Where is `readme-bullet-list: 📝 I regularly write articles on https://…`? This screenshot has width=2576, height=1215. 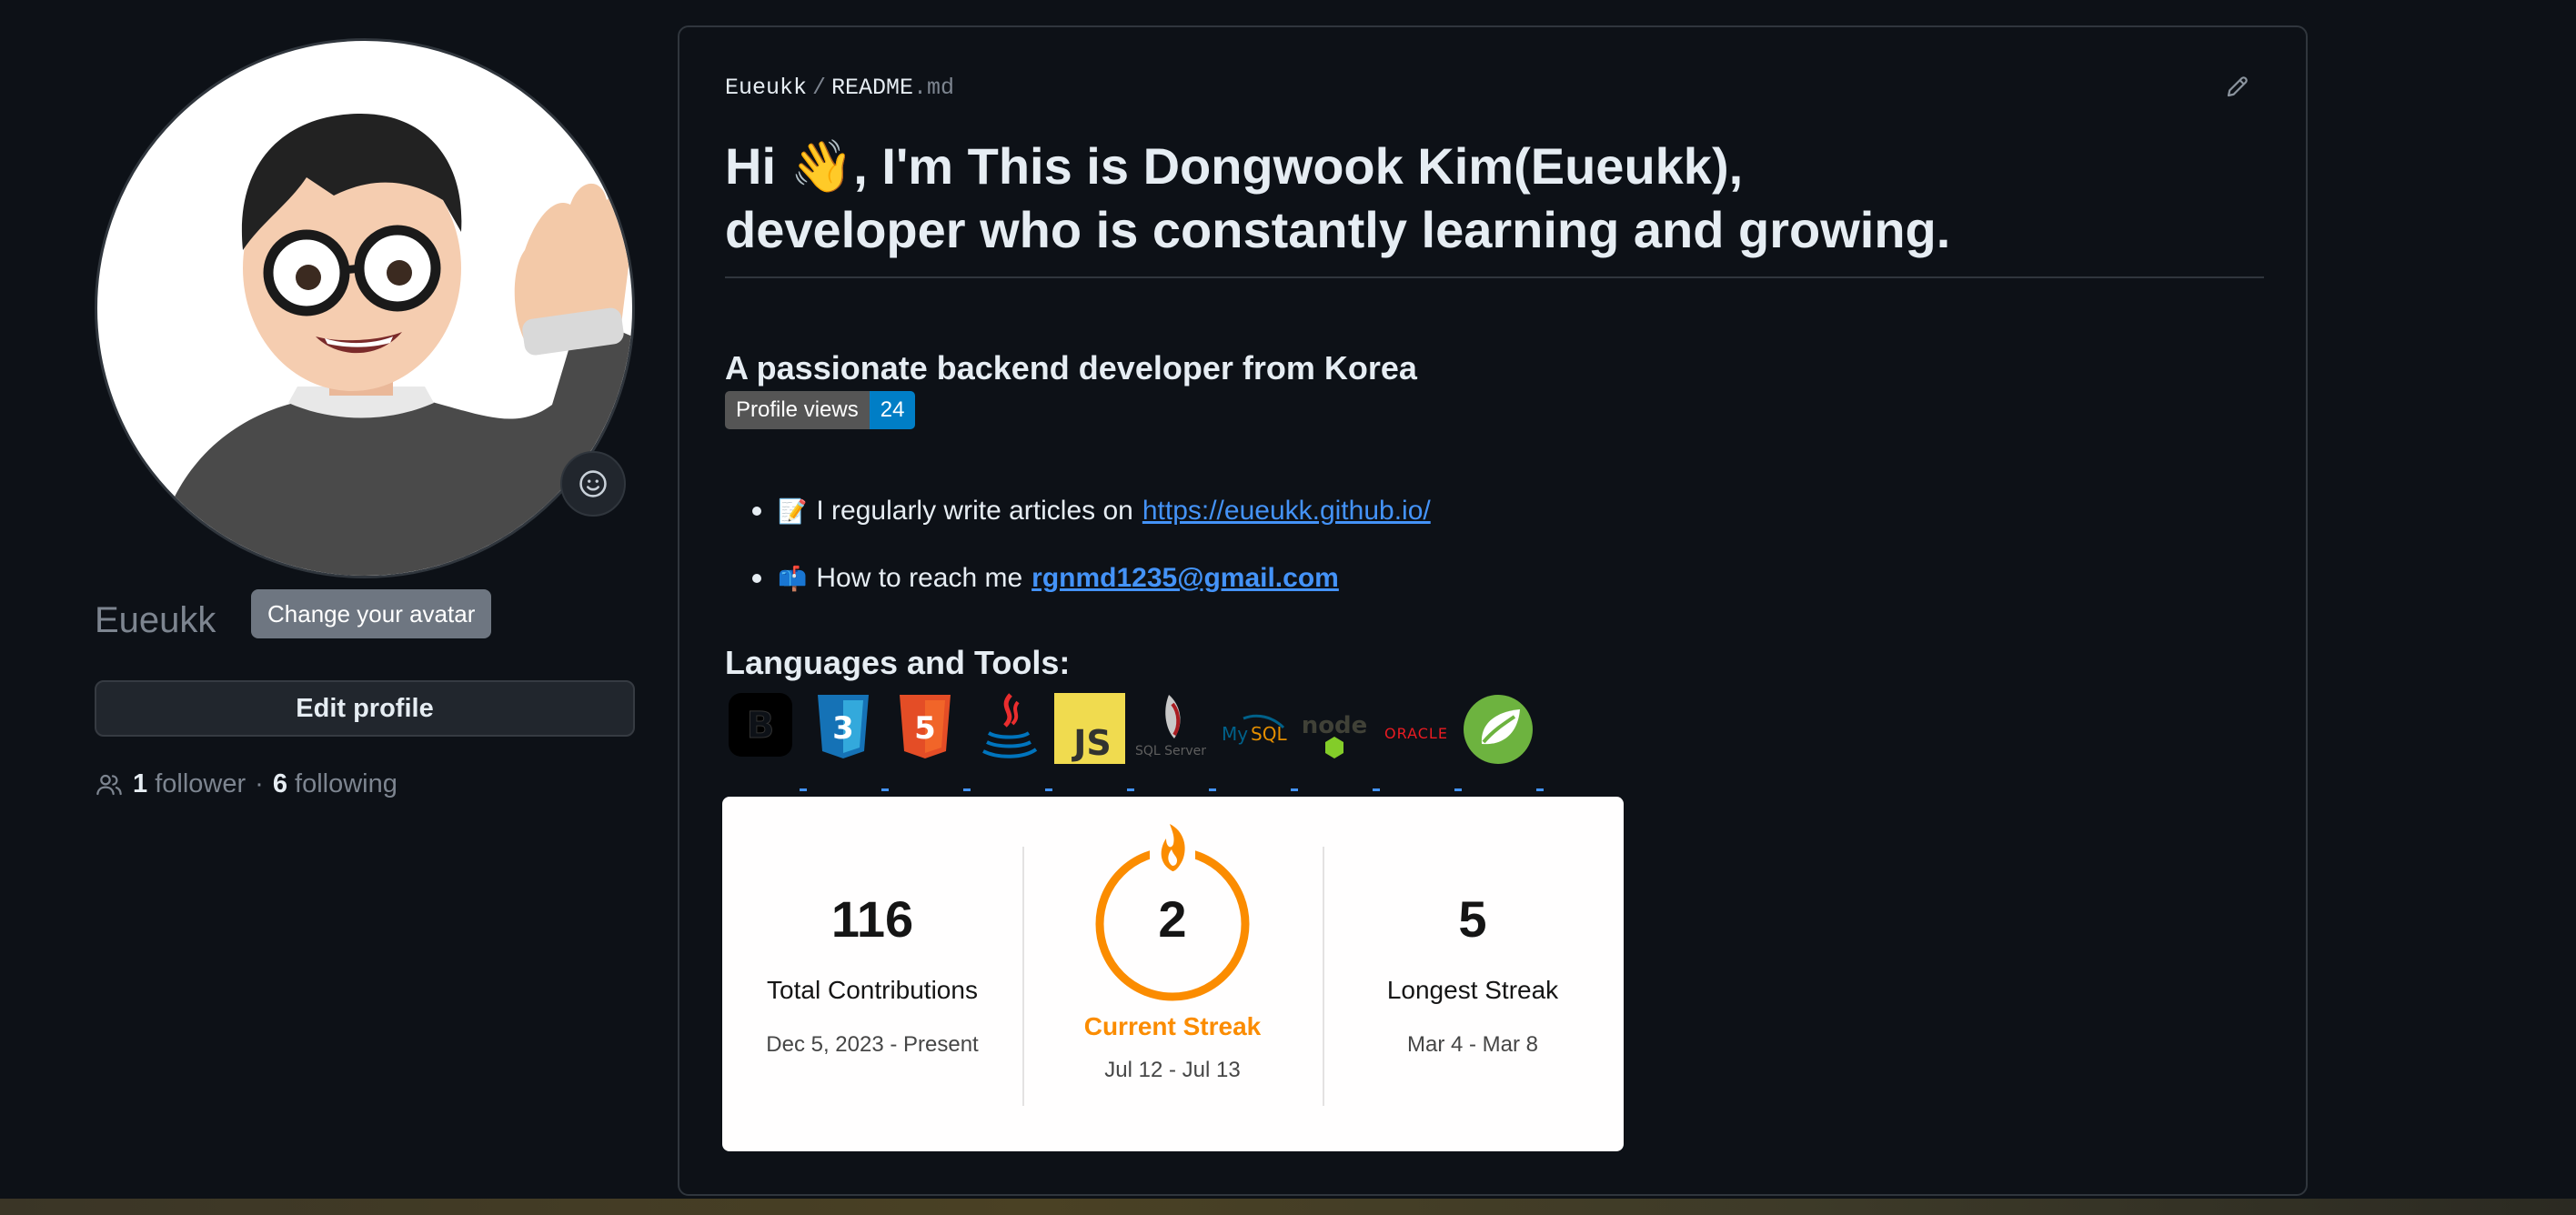
readme-bullet-list: 📝 I regularly write articles on https://… is located at coordinates (1078, 558).